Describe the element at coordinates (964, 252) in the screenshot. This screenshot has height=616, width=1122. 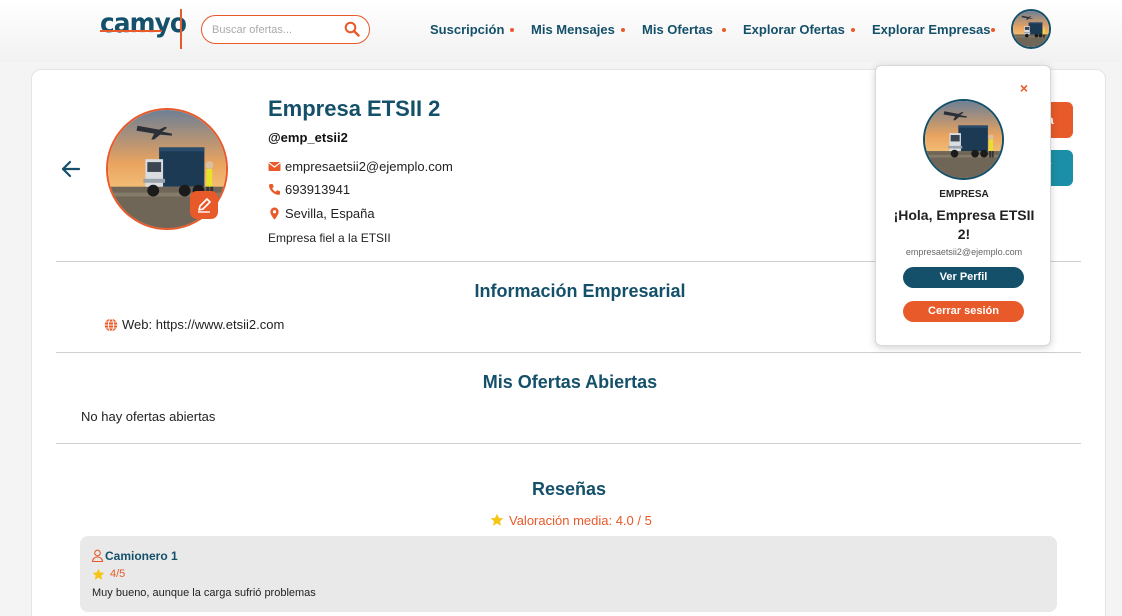
I see `user-email: empresaetsii2@ejemplo.com` at that location.